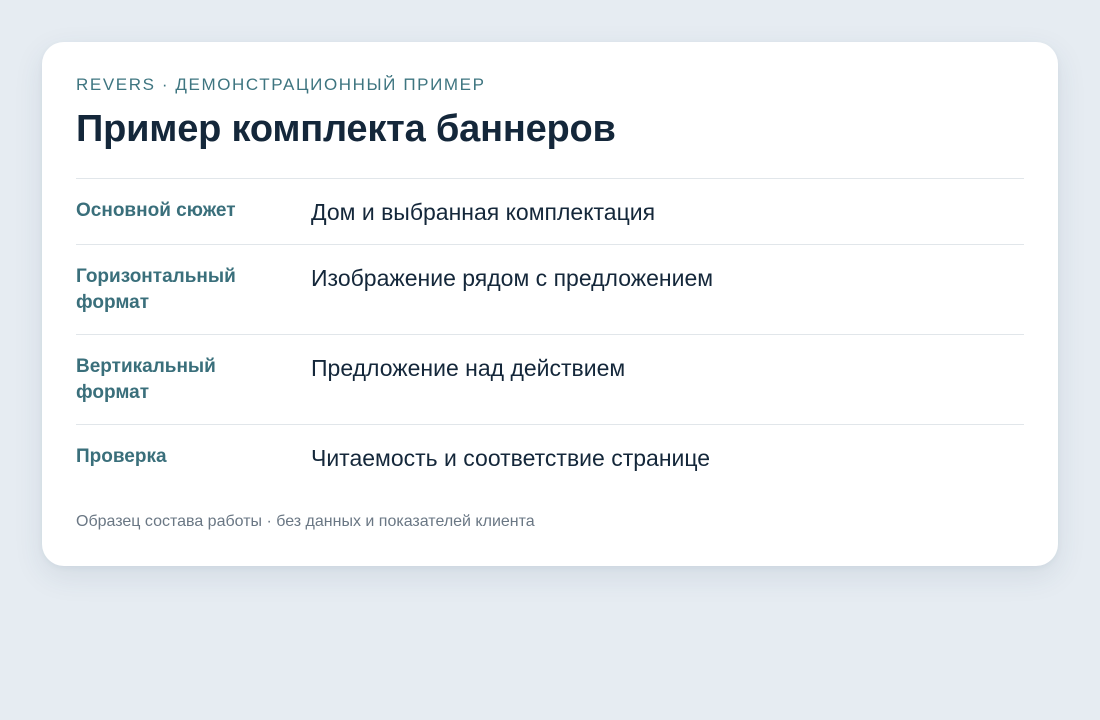  I want to click on spec-label: Вертикальный формат, so click(146, 379).